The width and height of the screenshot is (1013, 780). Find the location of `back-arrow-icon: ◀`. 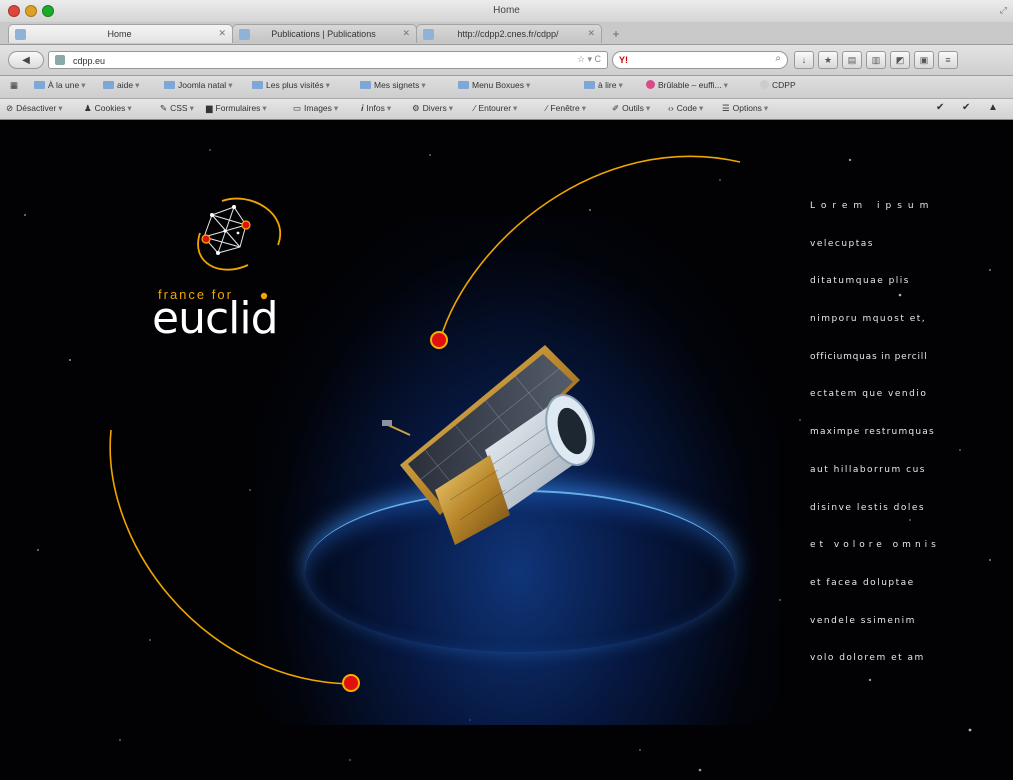

back-arrow-icon: ◀ is located at coordinates (26, 60).